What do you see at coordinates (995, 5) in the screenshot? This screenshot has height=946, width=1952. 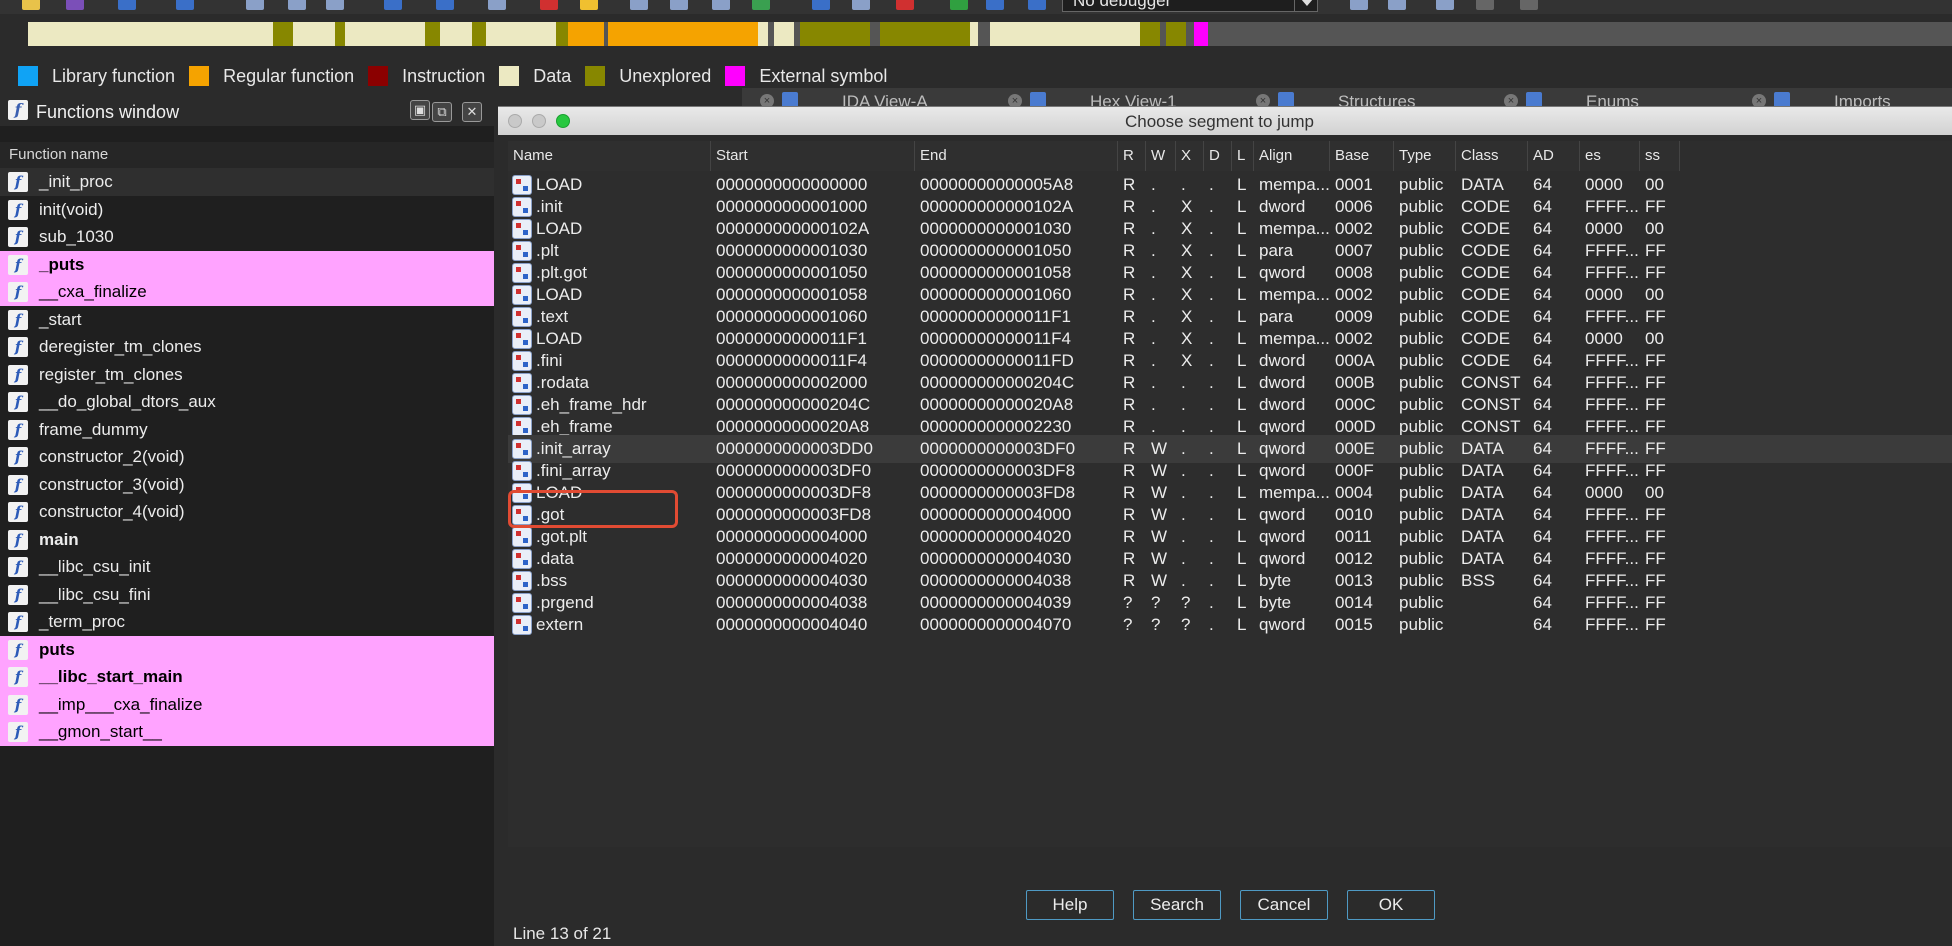 I see `pause-icon` at bounding box center [995, 5].